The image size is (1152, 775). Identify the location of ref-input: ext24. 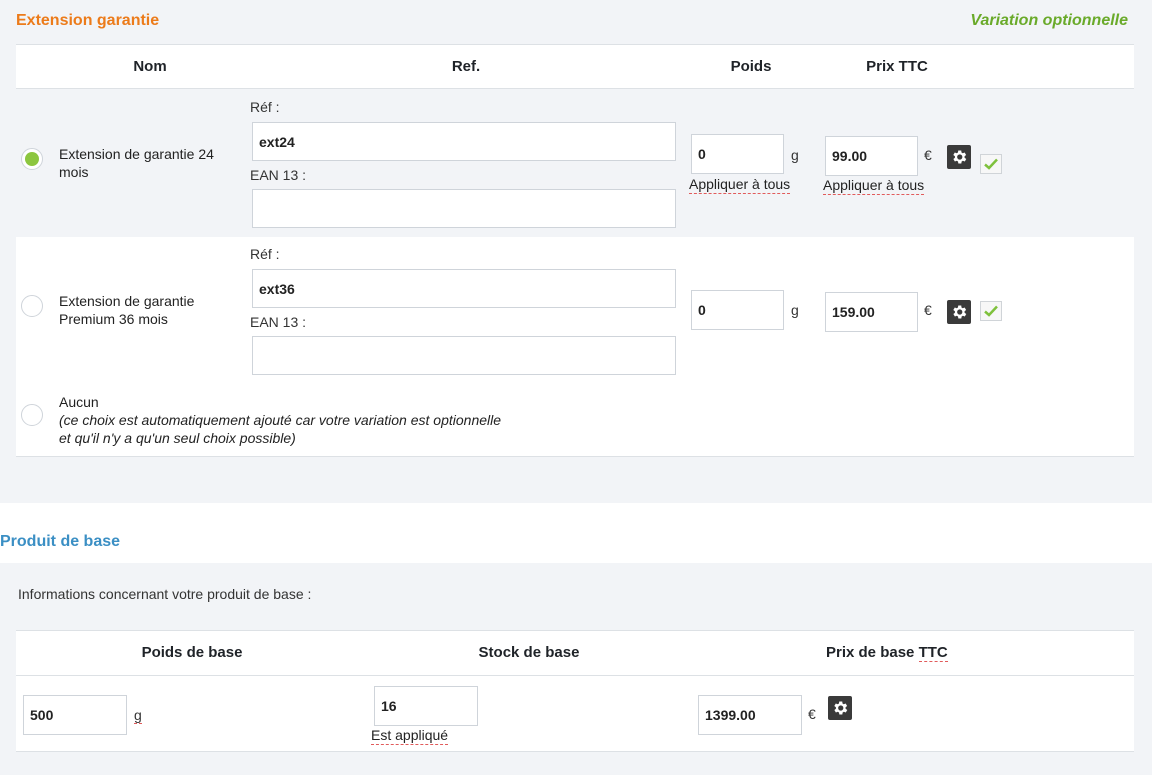
(464, 141).